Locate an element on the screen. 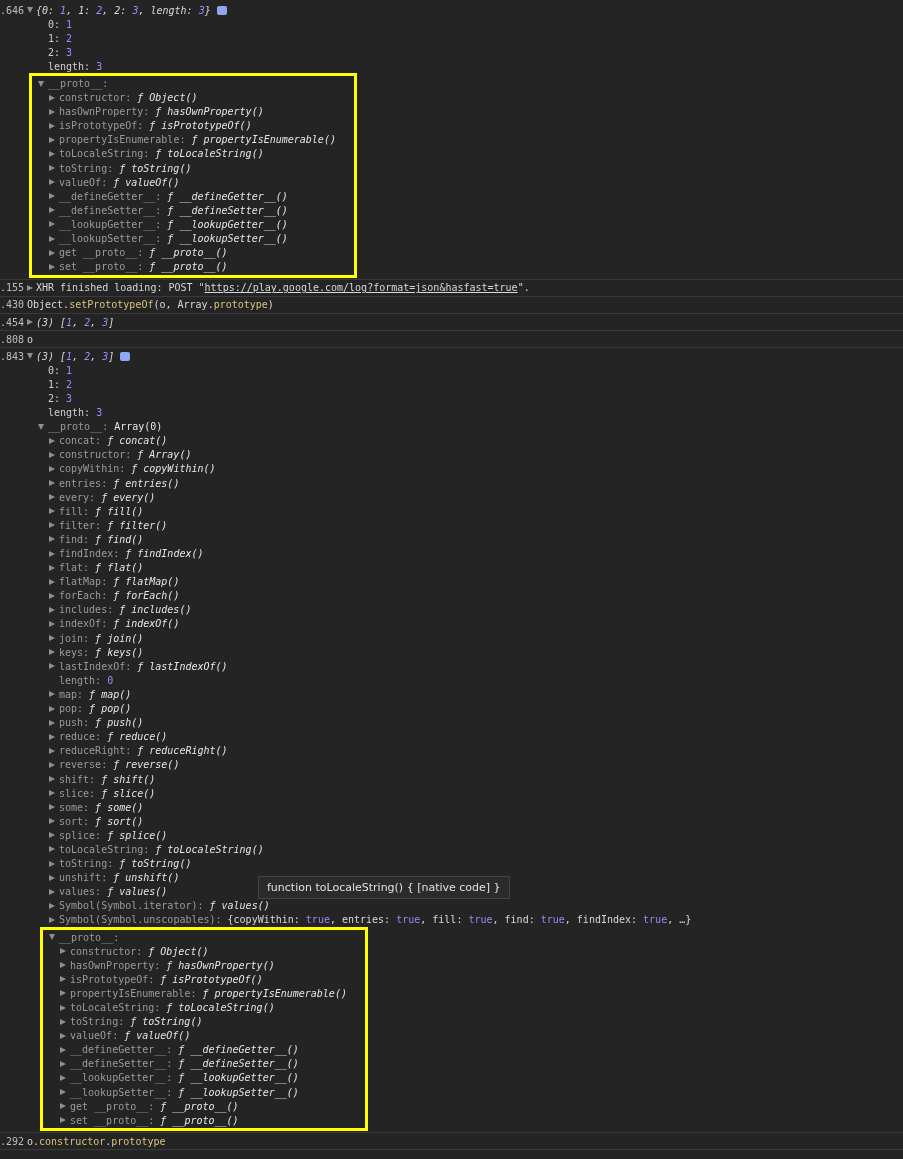  property-name: __proto__: is located at coordinates (78, 427).